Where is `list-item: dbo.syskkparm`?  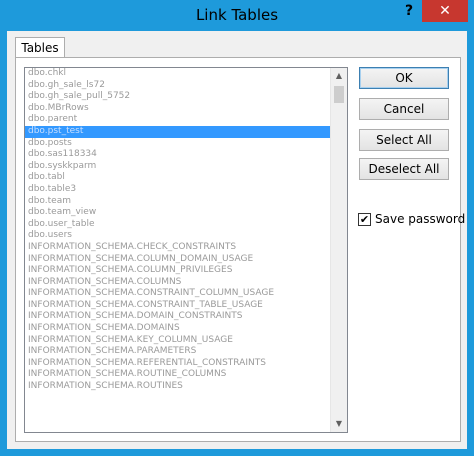 list-item: dbo.syskkparm is located at coordinates (178, 167).